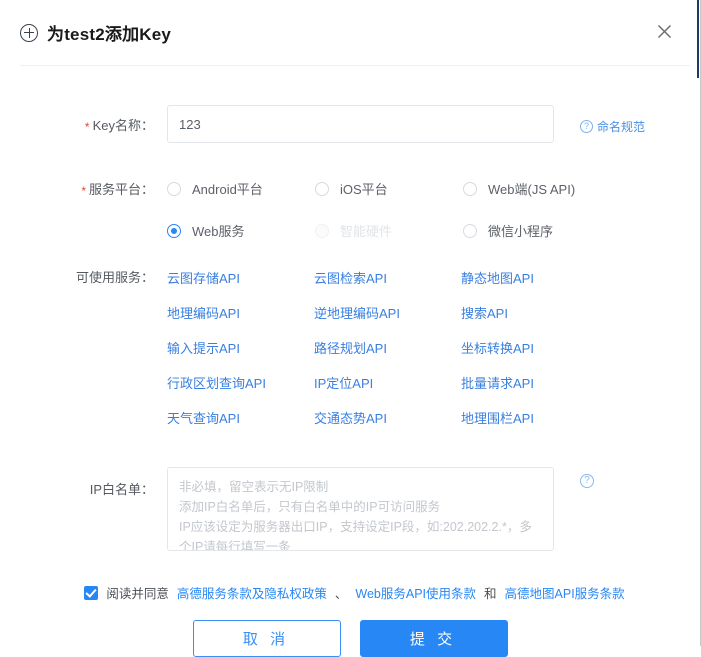 The height and width of the screenshot is (657, 701). I want to click on ip-whitelist-field-wrap: ?, so click(380, 510).